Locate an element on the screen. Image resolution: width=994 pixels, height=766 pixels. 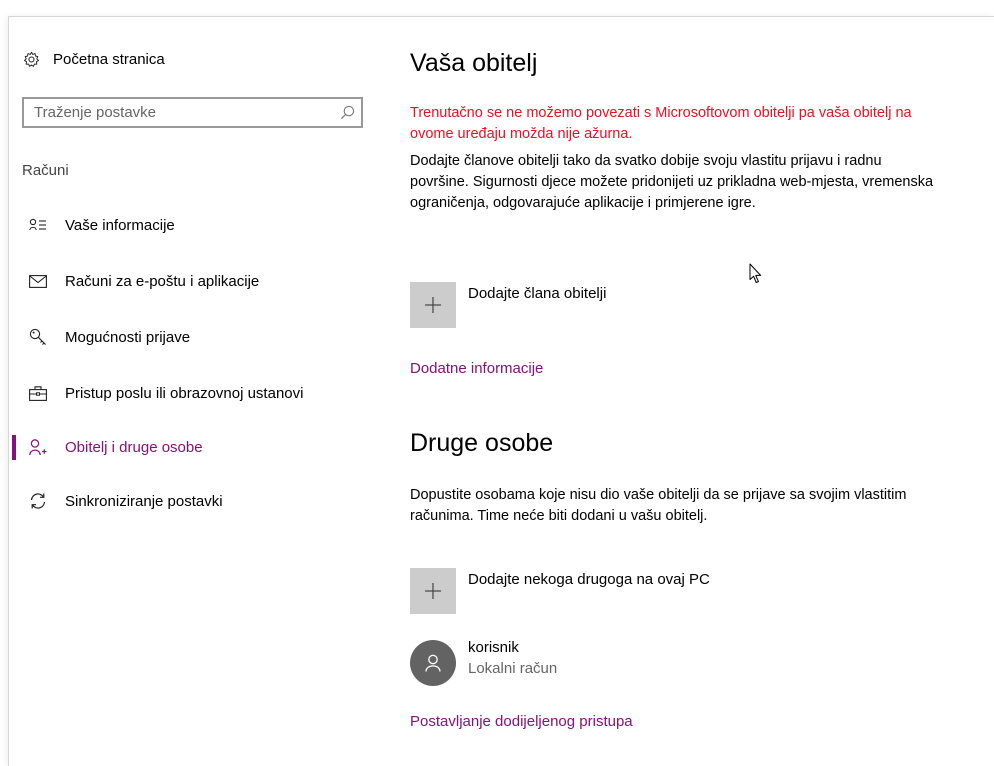
home-link: Početna stranica is located at coordinates (94, 59).